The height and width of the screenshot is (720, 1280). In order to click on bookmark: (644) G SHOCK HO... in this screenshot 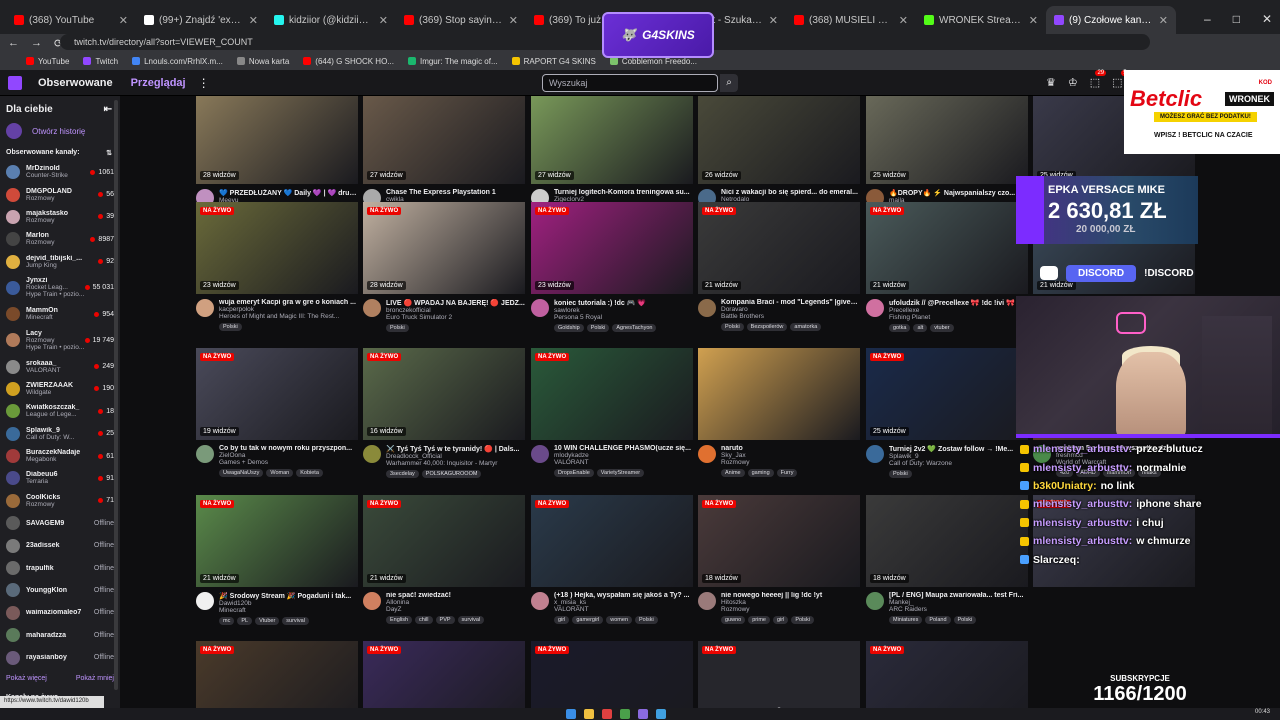, I will do `click(348, 61)`.